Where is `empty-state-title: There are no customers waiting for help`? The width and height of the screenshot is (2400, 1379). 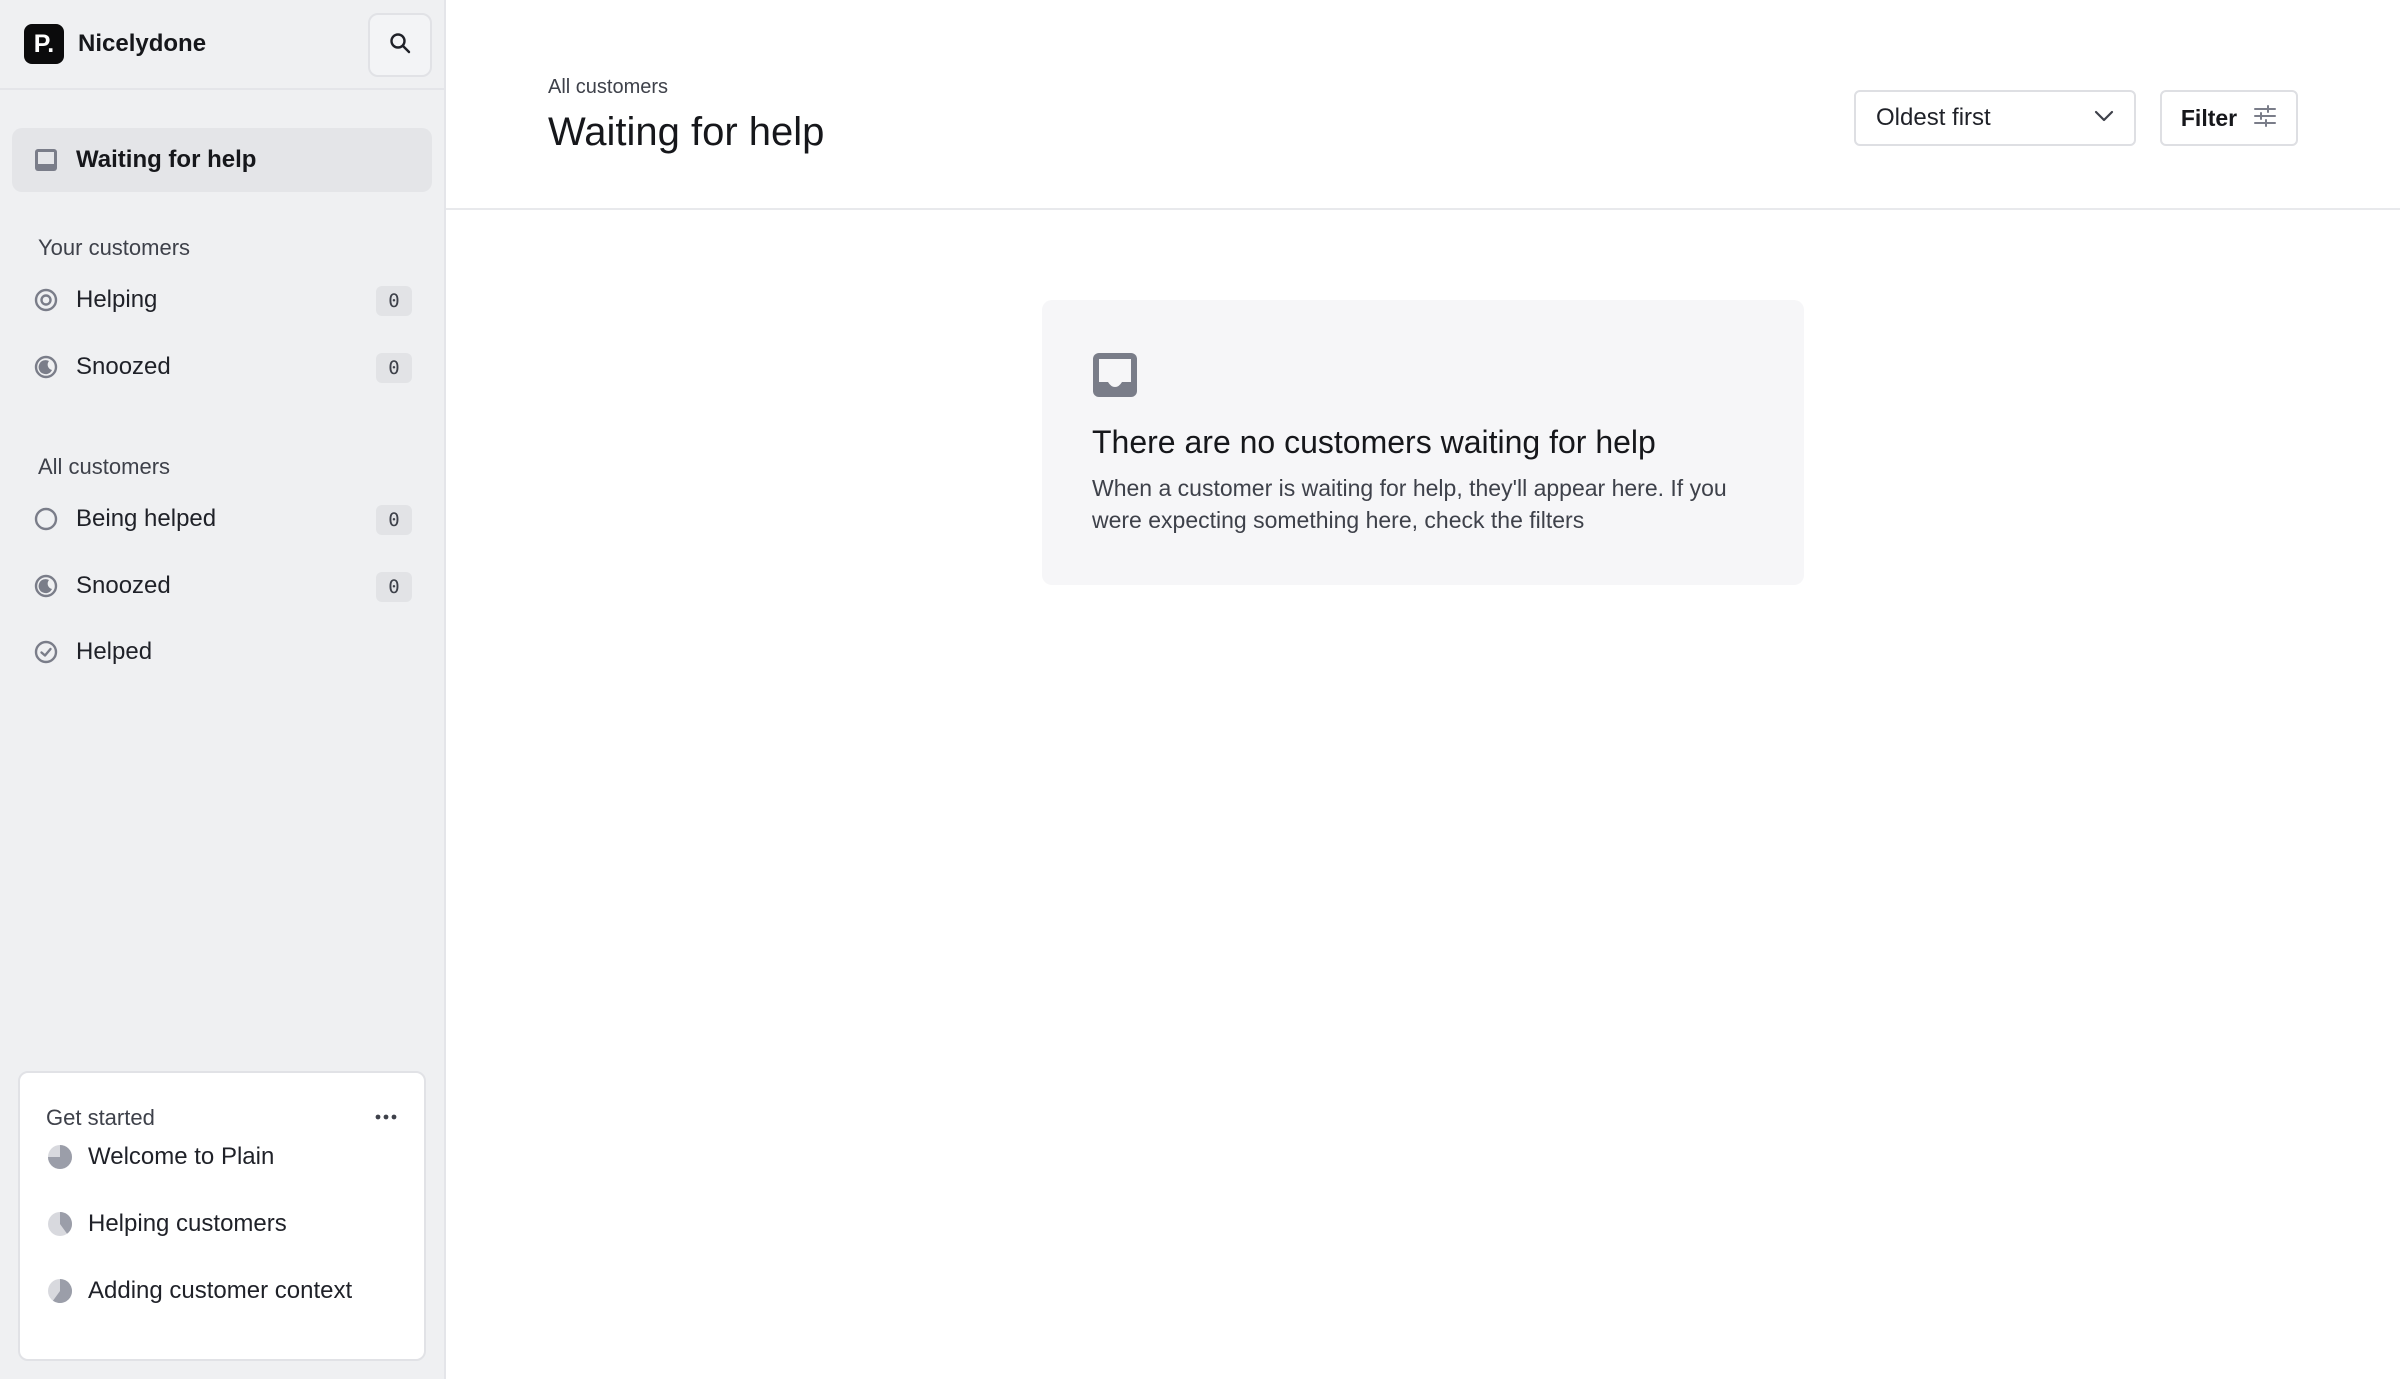 empty-state-title: There are no customers waiting for help is located at coordinates (1374, 442).